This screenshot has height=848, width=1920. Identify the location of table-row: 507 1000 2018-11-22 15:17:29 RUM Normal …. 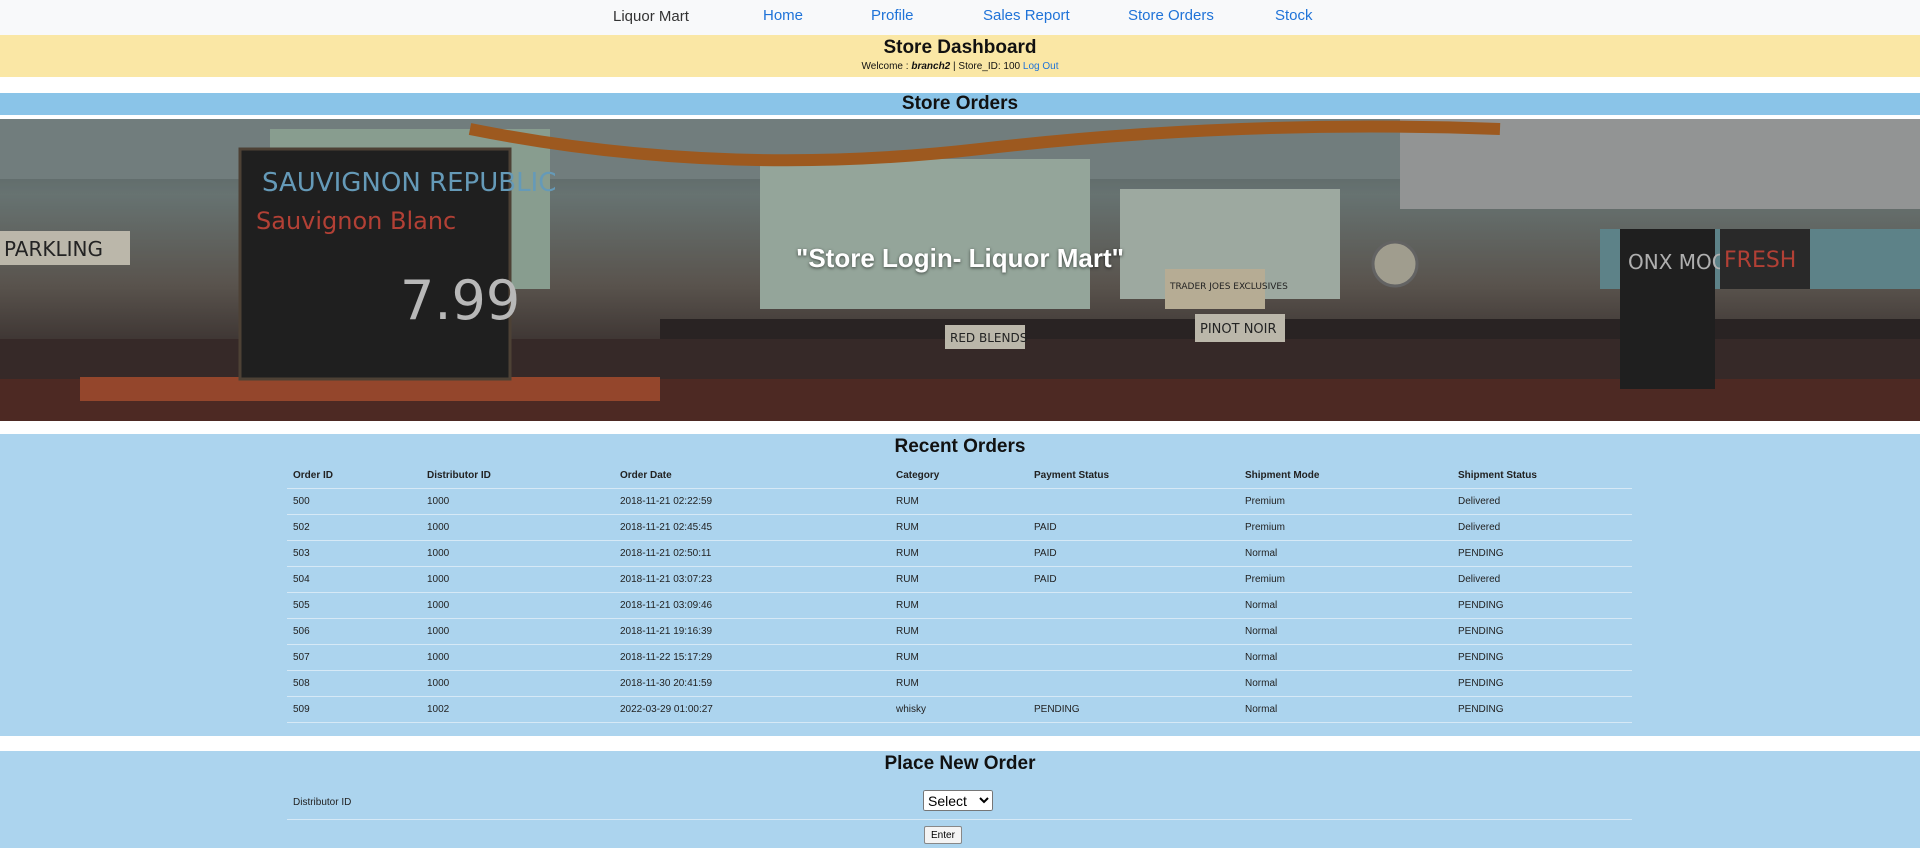
(959, 657).